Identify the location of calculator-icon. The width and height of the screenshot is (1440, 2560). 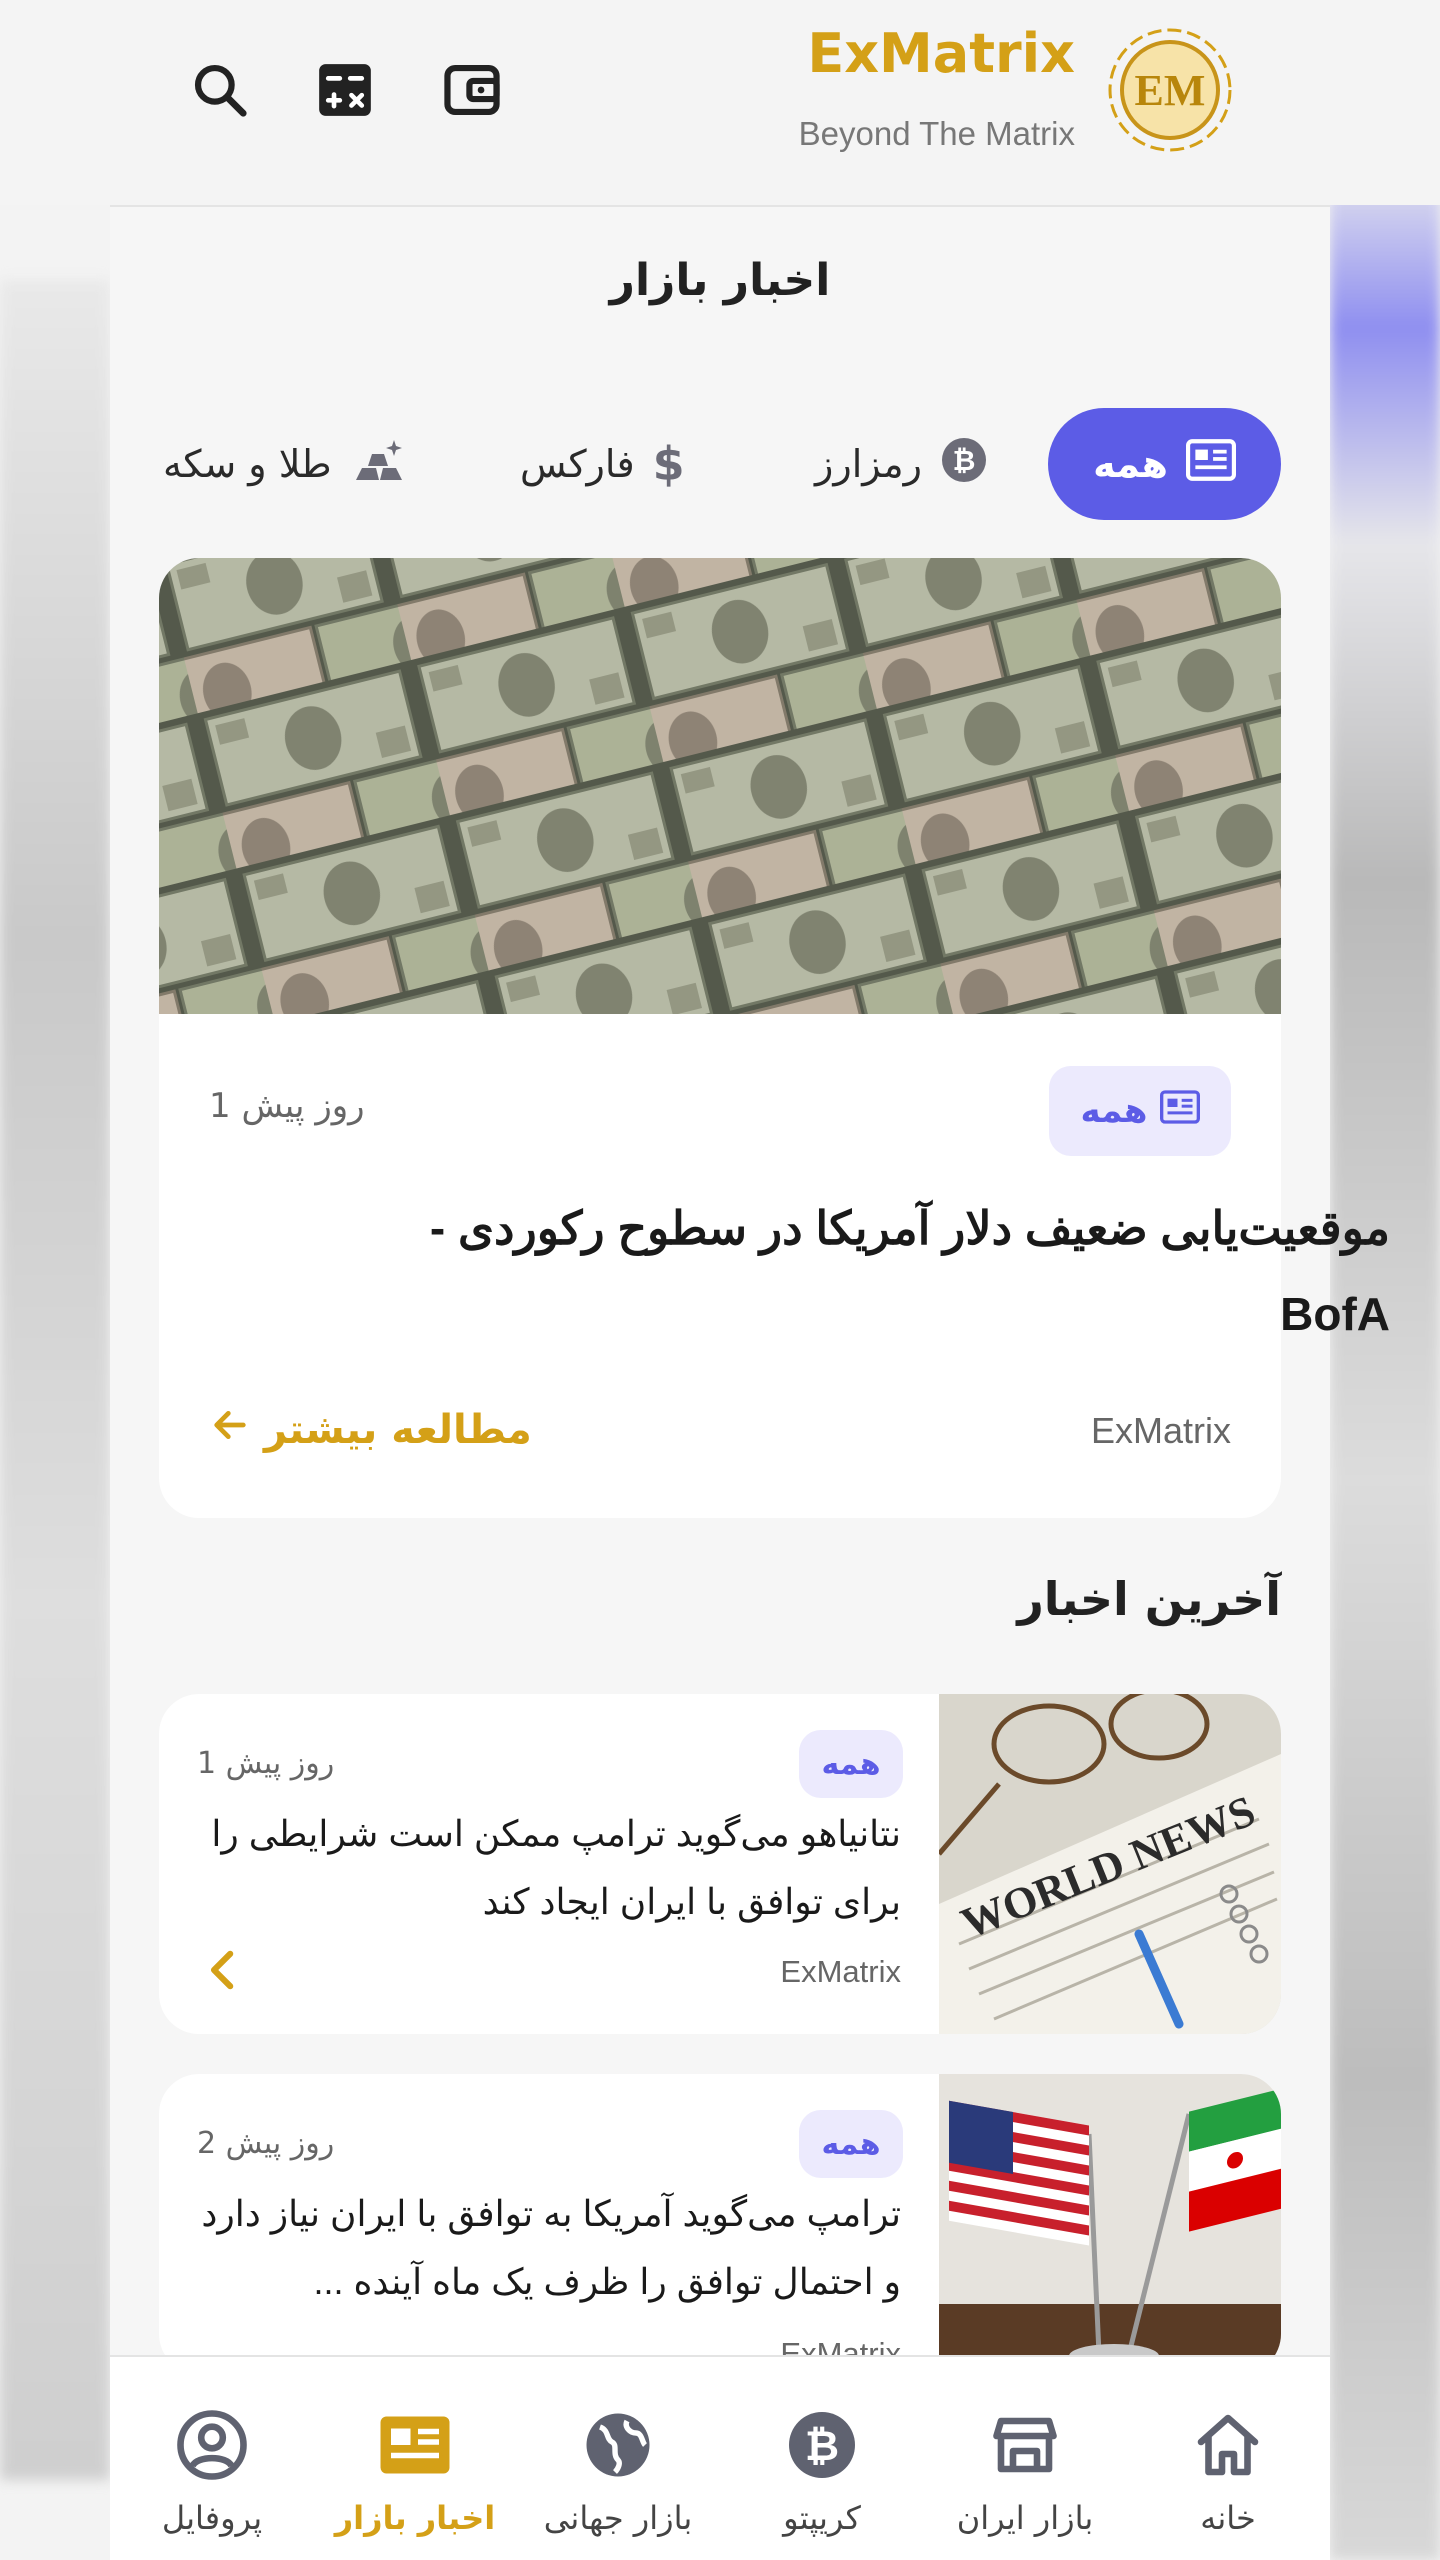
(345, 90).